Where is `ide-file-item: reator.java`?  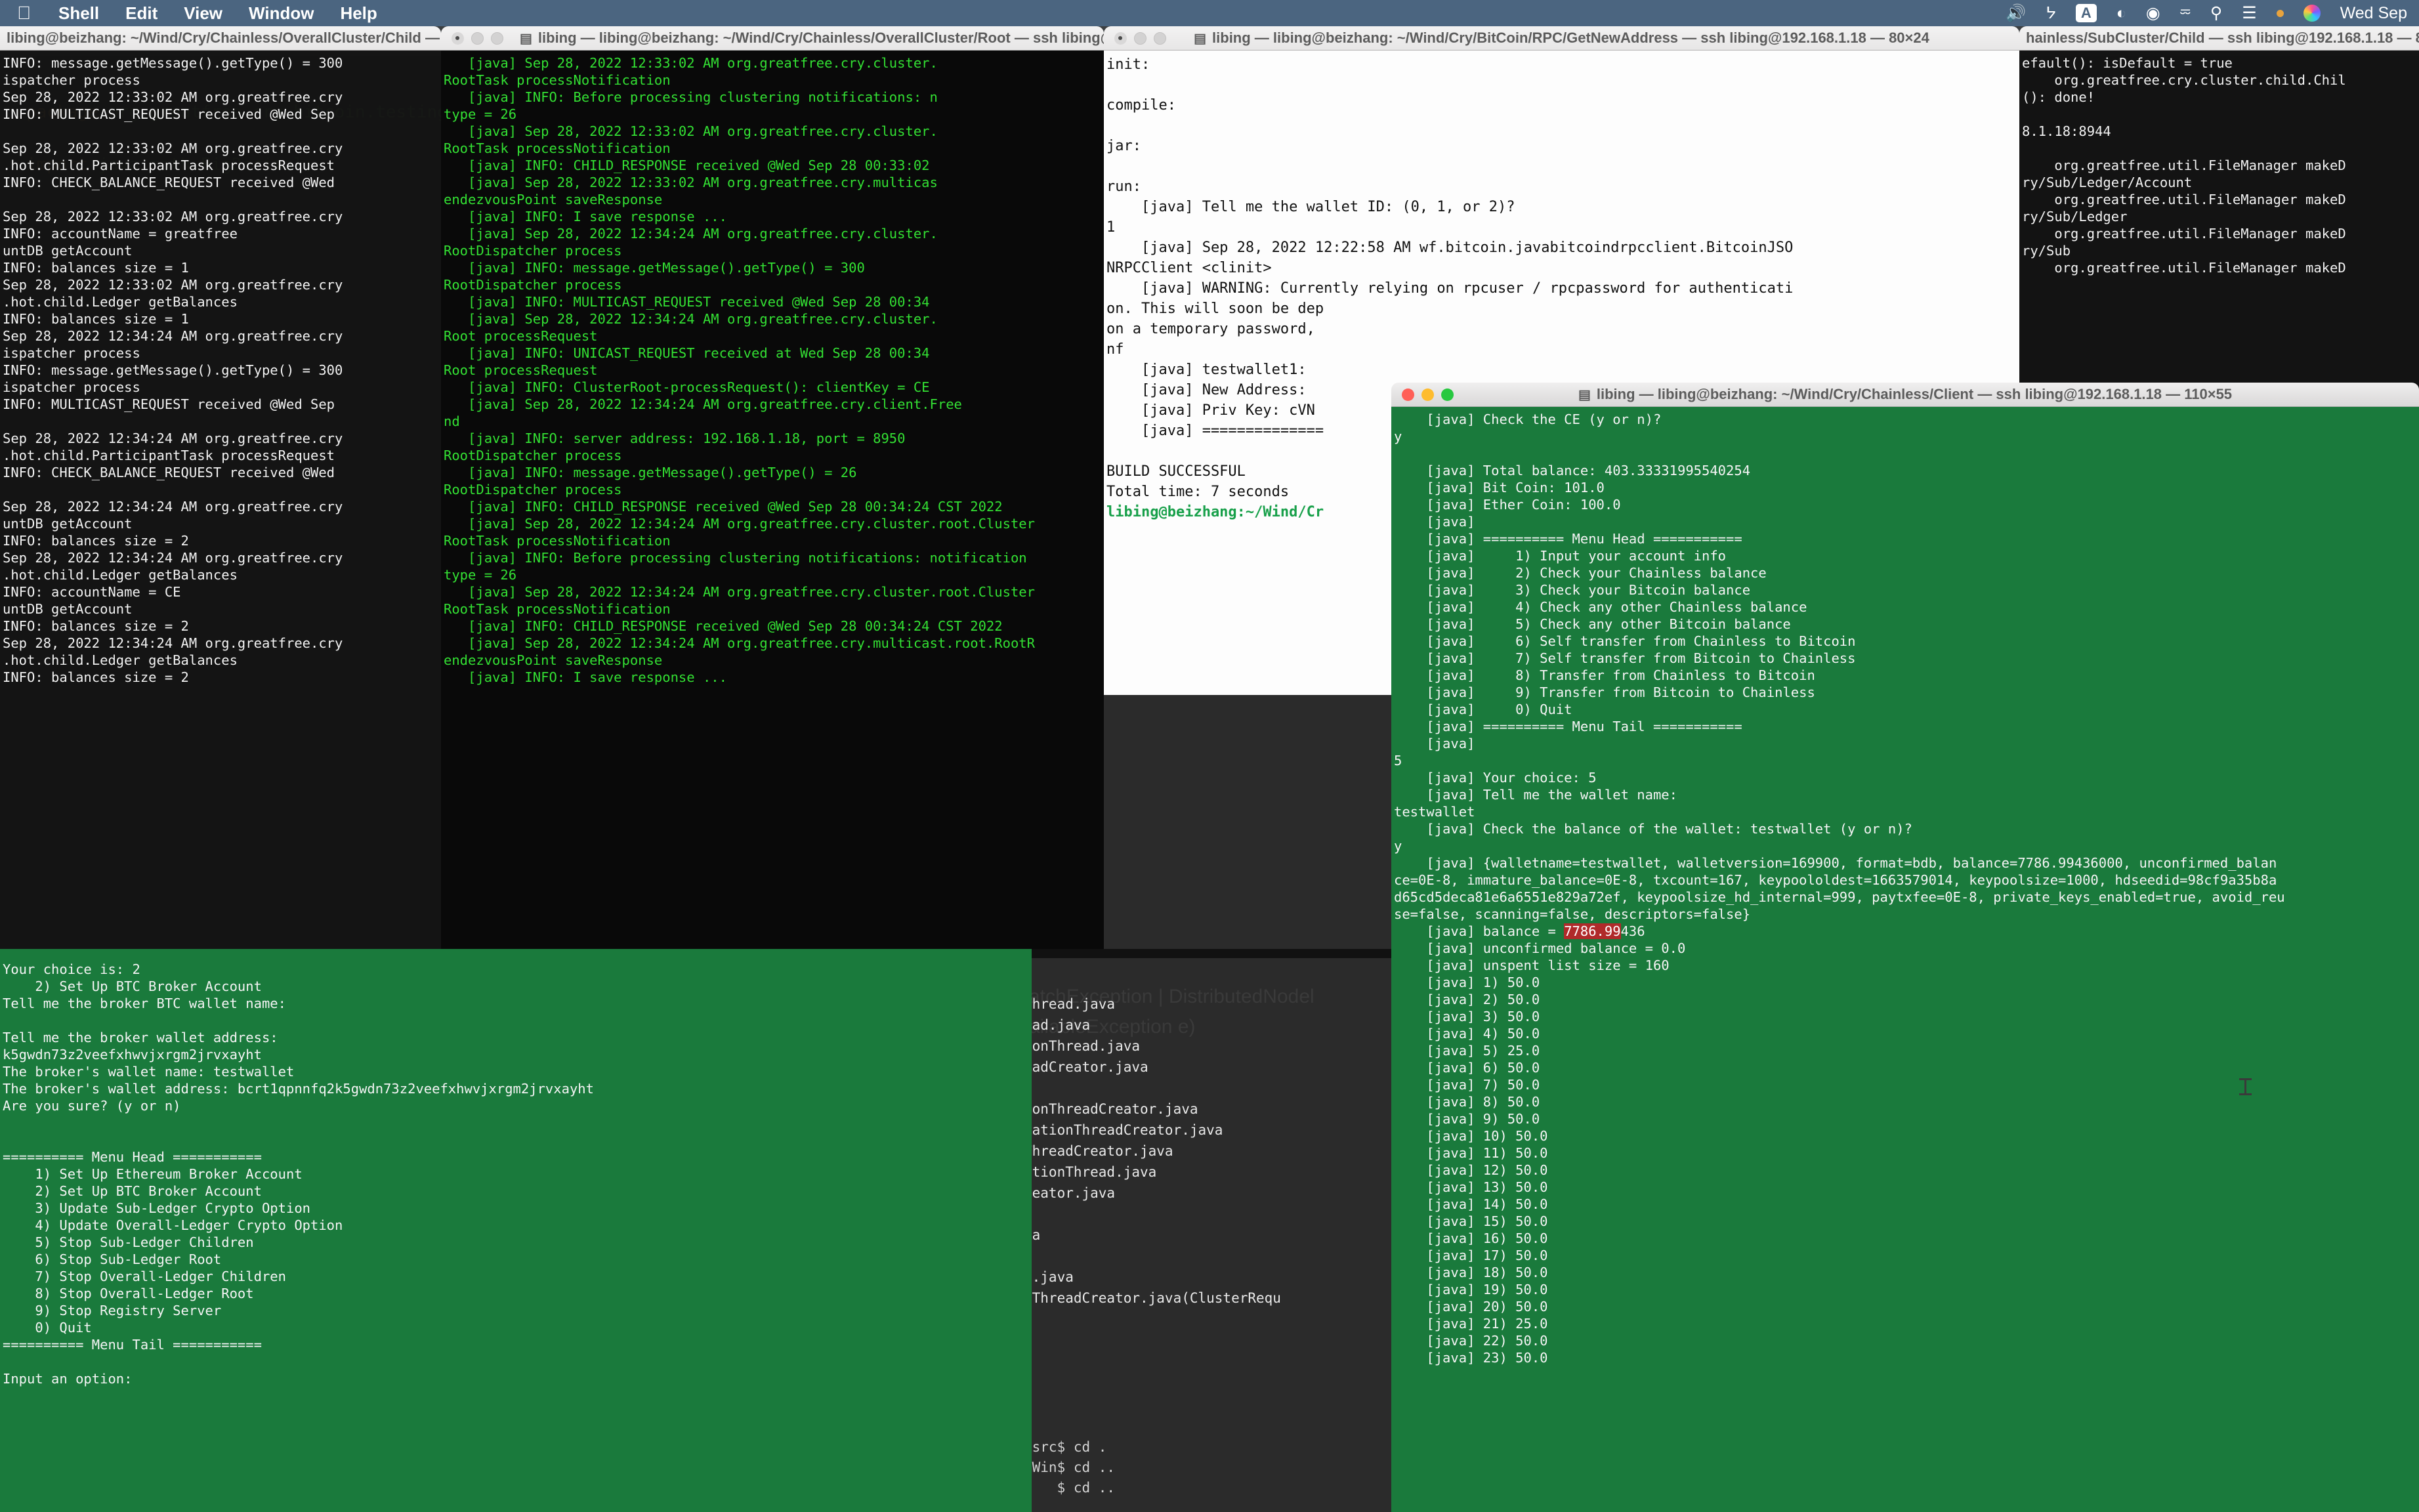 ide-file-item: reator.java is located at coordinates (1152, 1193).